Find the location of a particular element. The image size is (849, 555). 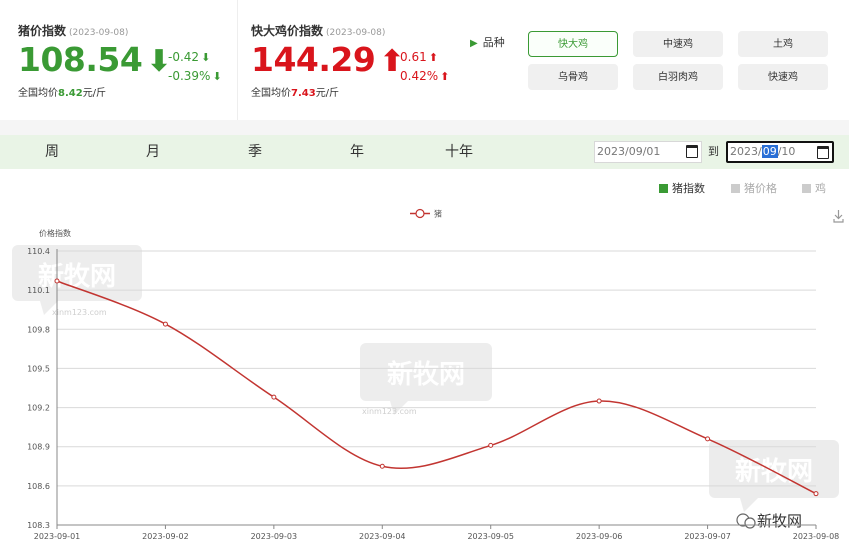

chicken-index-date: (2023-09-08) is located at coordinates (356, 33).